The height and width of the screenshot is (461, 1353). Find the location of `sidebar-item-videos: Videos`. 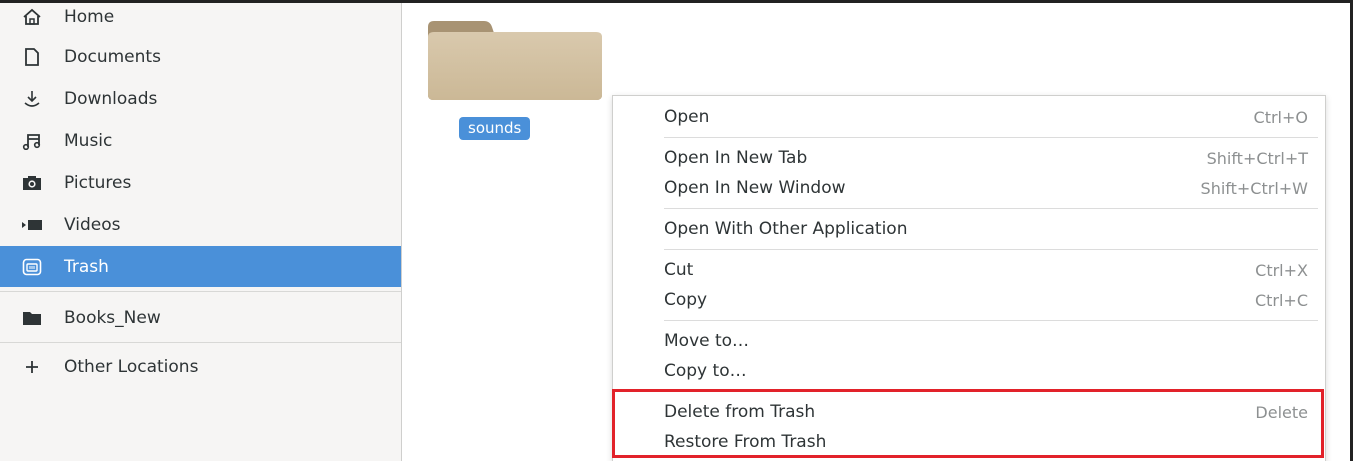

sidebar-item-videos: Videos is located at coordinates (200, 225).